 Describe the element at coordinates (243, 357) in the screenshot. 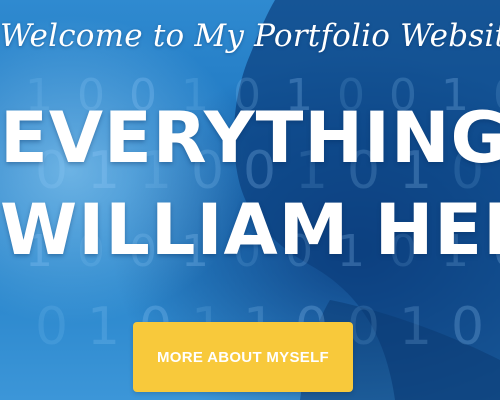

I see `more-about-myself-button: MORE ABOUT MYSELF` at that location.